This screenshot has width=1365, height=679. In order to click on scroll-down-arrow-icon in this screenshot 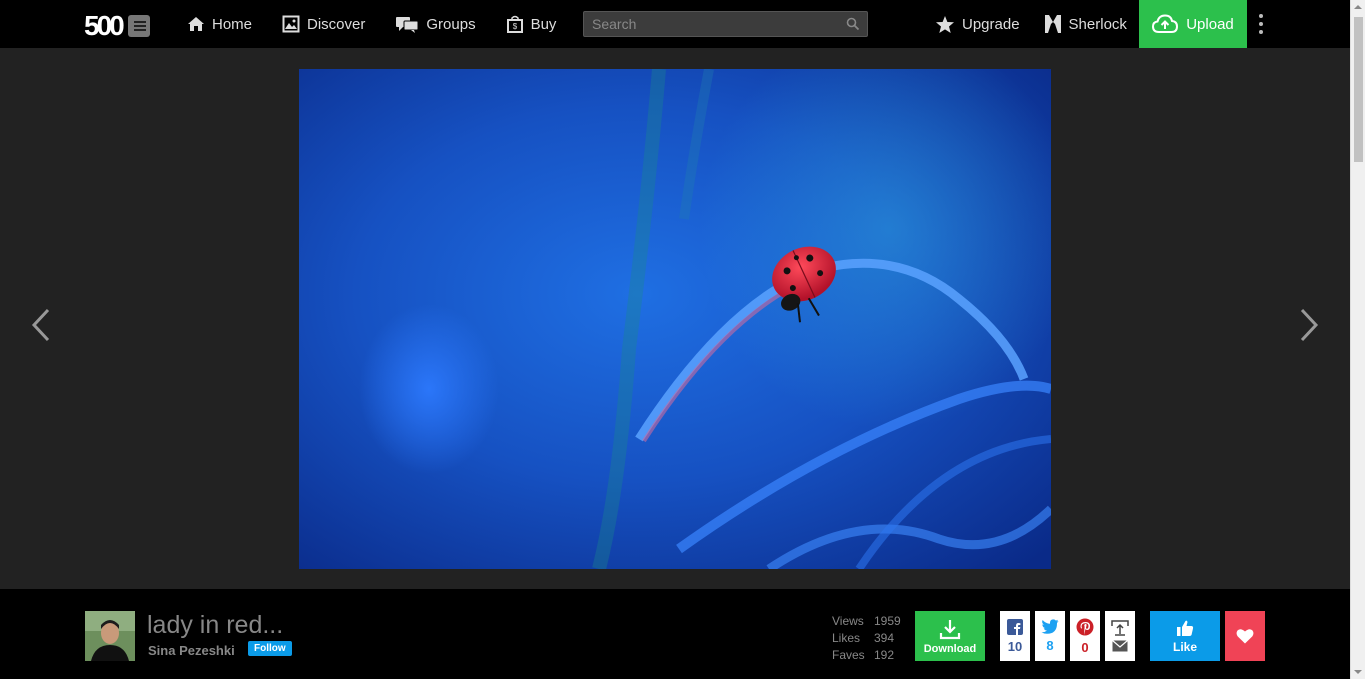, I will do `click(1358, 672)`.